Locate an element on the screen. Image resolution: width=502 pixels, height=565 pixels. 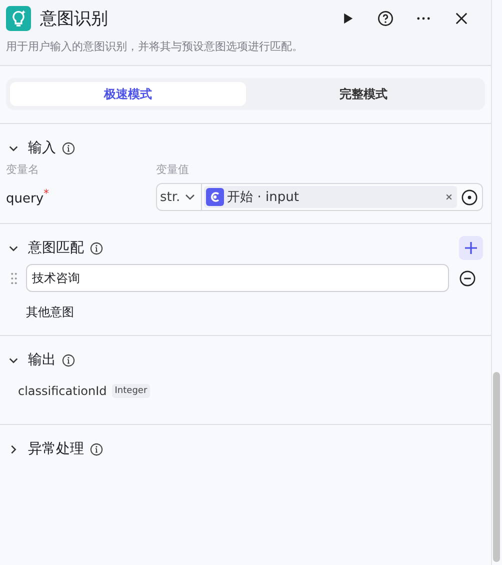
required-mark: * is located at coordinates (47, 193).